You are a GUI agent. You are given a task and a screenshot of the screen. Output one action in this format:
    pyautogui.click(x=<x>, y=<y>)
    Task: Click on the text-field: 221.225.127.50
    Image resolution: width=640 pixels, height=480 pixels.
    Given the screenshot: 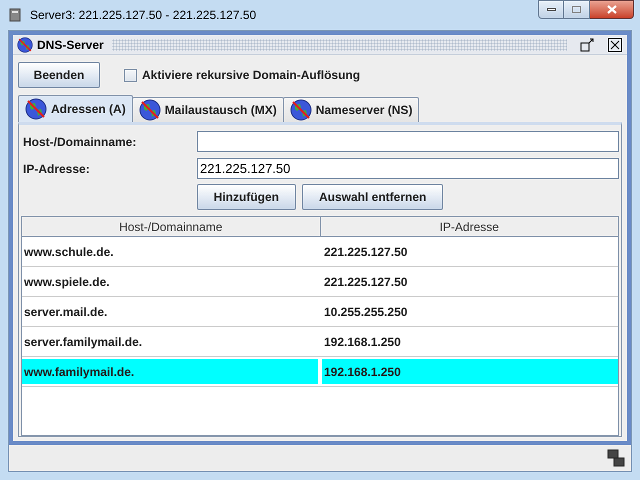 What is the action you would take?
    pyautogui.click(x=408, y=168)
    